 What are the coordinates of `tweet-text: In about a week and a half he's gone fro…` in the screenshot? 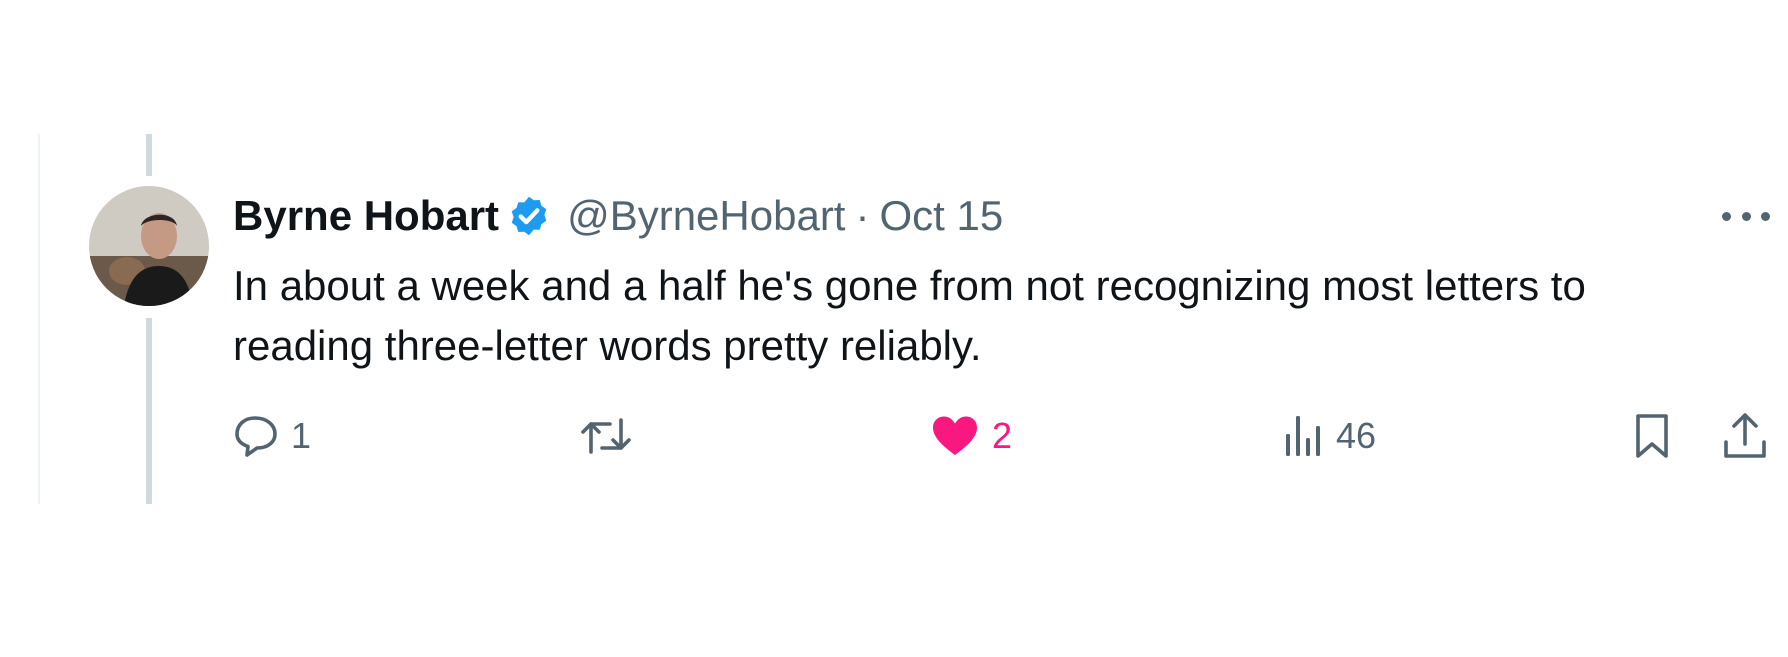 It's located at (909, 315).